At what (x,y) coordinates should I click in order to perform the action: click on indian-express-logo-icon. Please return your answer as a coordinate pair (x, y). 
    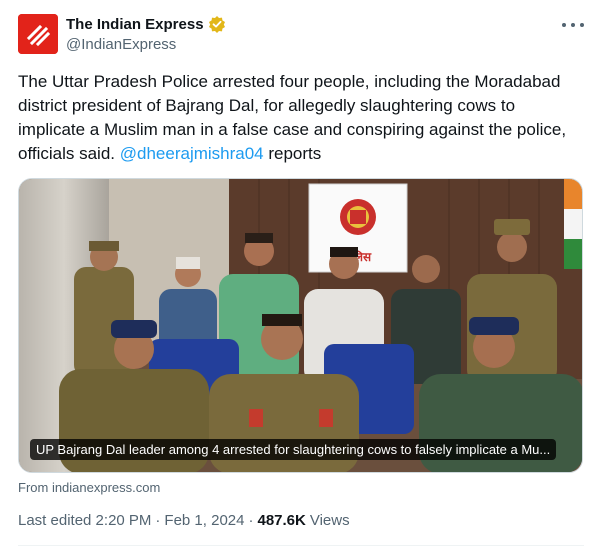
    Looking at the image, I should click on (38, 34).